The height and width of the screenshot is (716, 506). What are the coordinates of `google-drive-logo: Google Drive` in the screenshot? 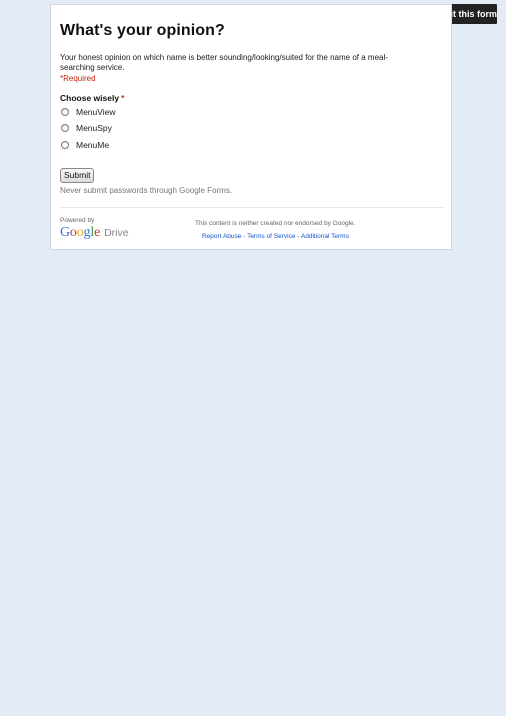 It's located at (94, 233).